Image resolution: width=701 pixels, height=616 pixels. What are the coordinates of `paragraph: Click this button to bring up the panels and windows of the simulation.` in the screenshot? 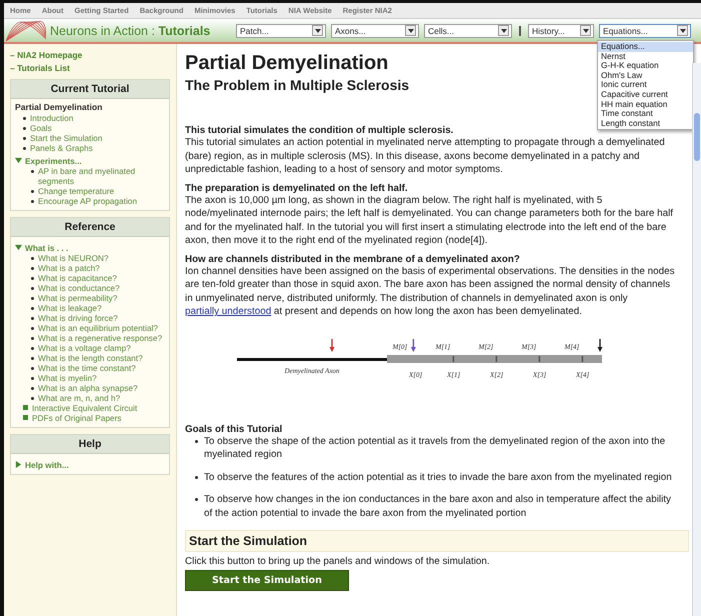 It's located at (338, 561).